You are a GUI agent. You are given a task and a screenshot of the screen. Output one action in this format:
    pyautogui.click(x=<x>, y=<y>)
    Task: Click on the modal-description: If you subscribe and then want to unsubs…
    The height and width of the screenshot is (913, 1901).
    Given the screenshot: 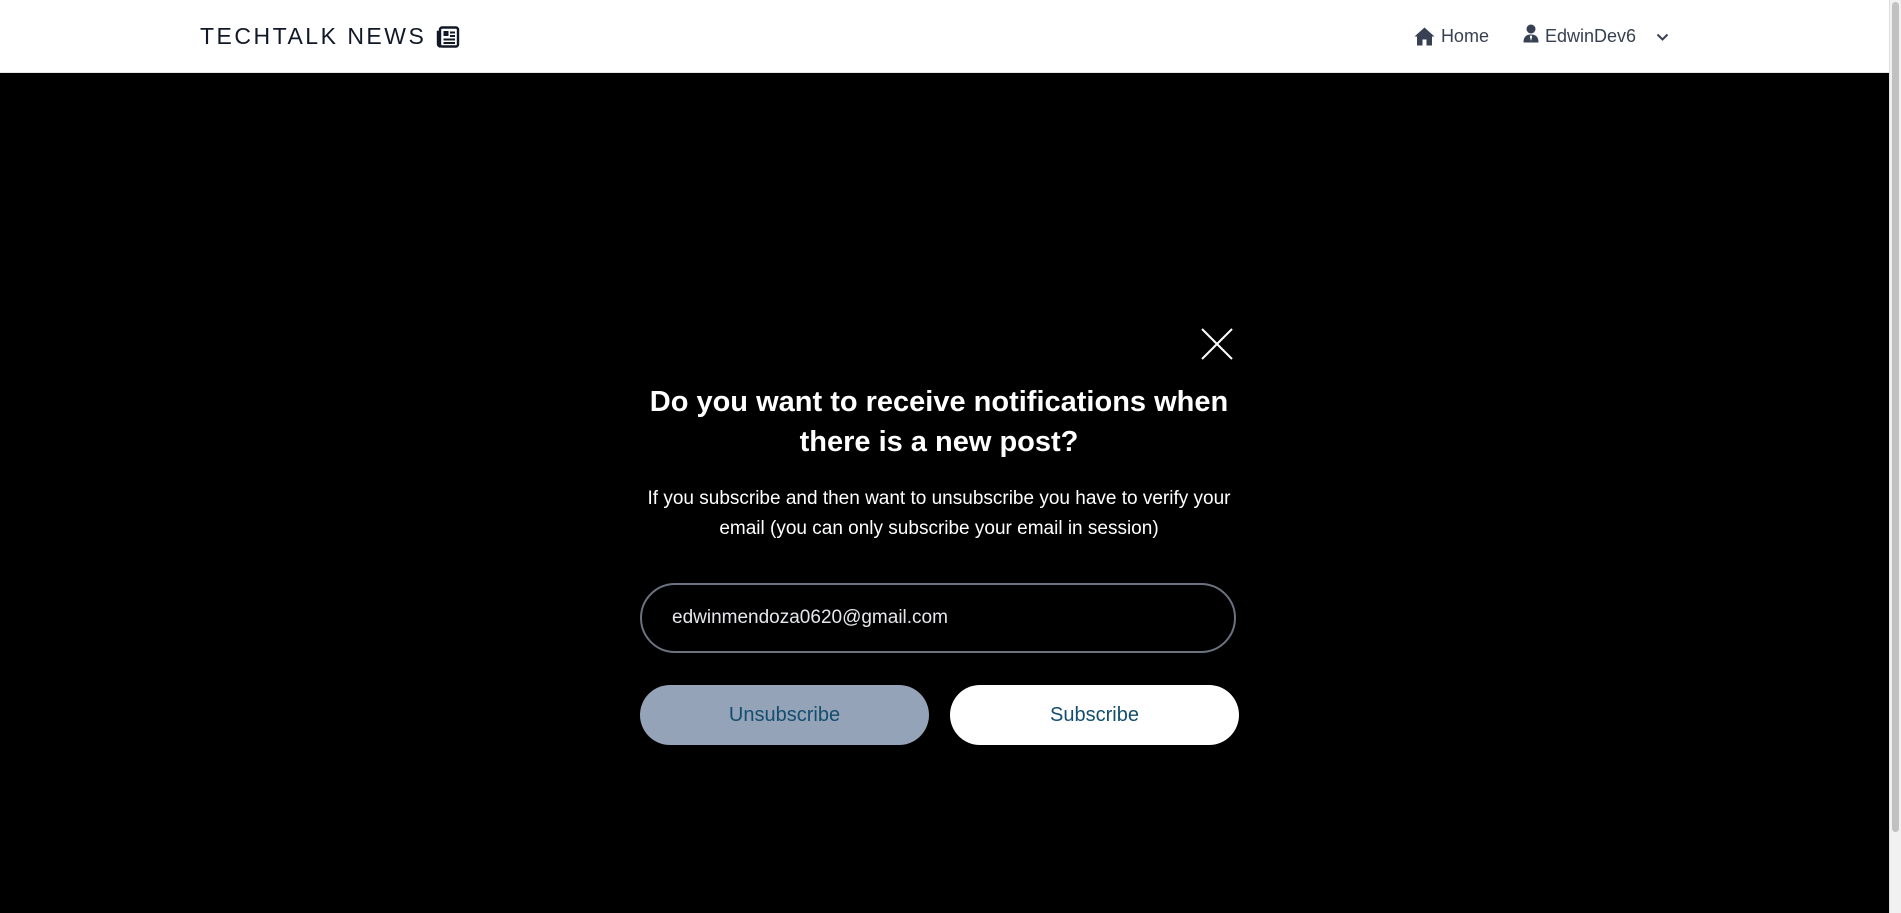 What is the action you would take?
    pyautogui.click(x=939, y=513)
    